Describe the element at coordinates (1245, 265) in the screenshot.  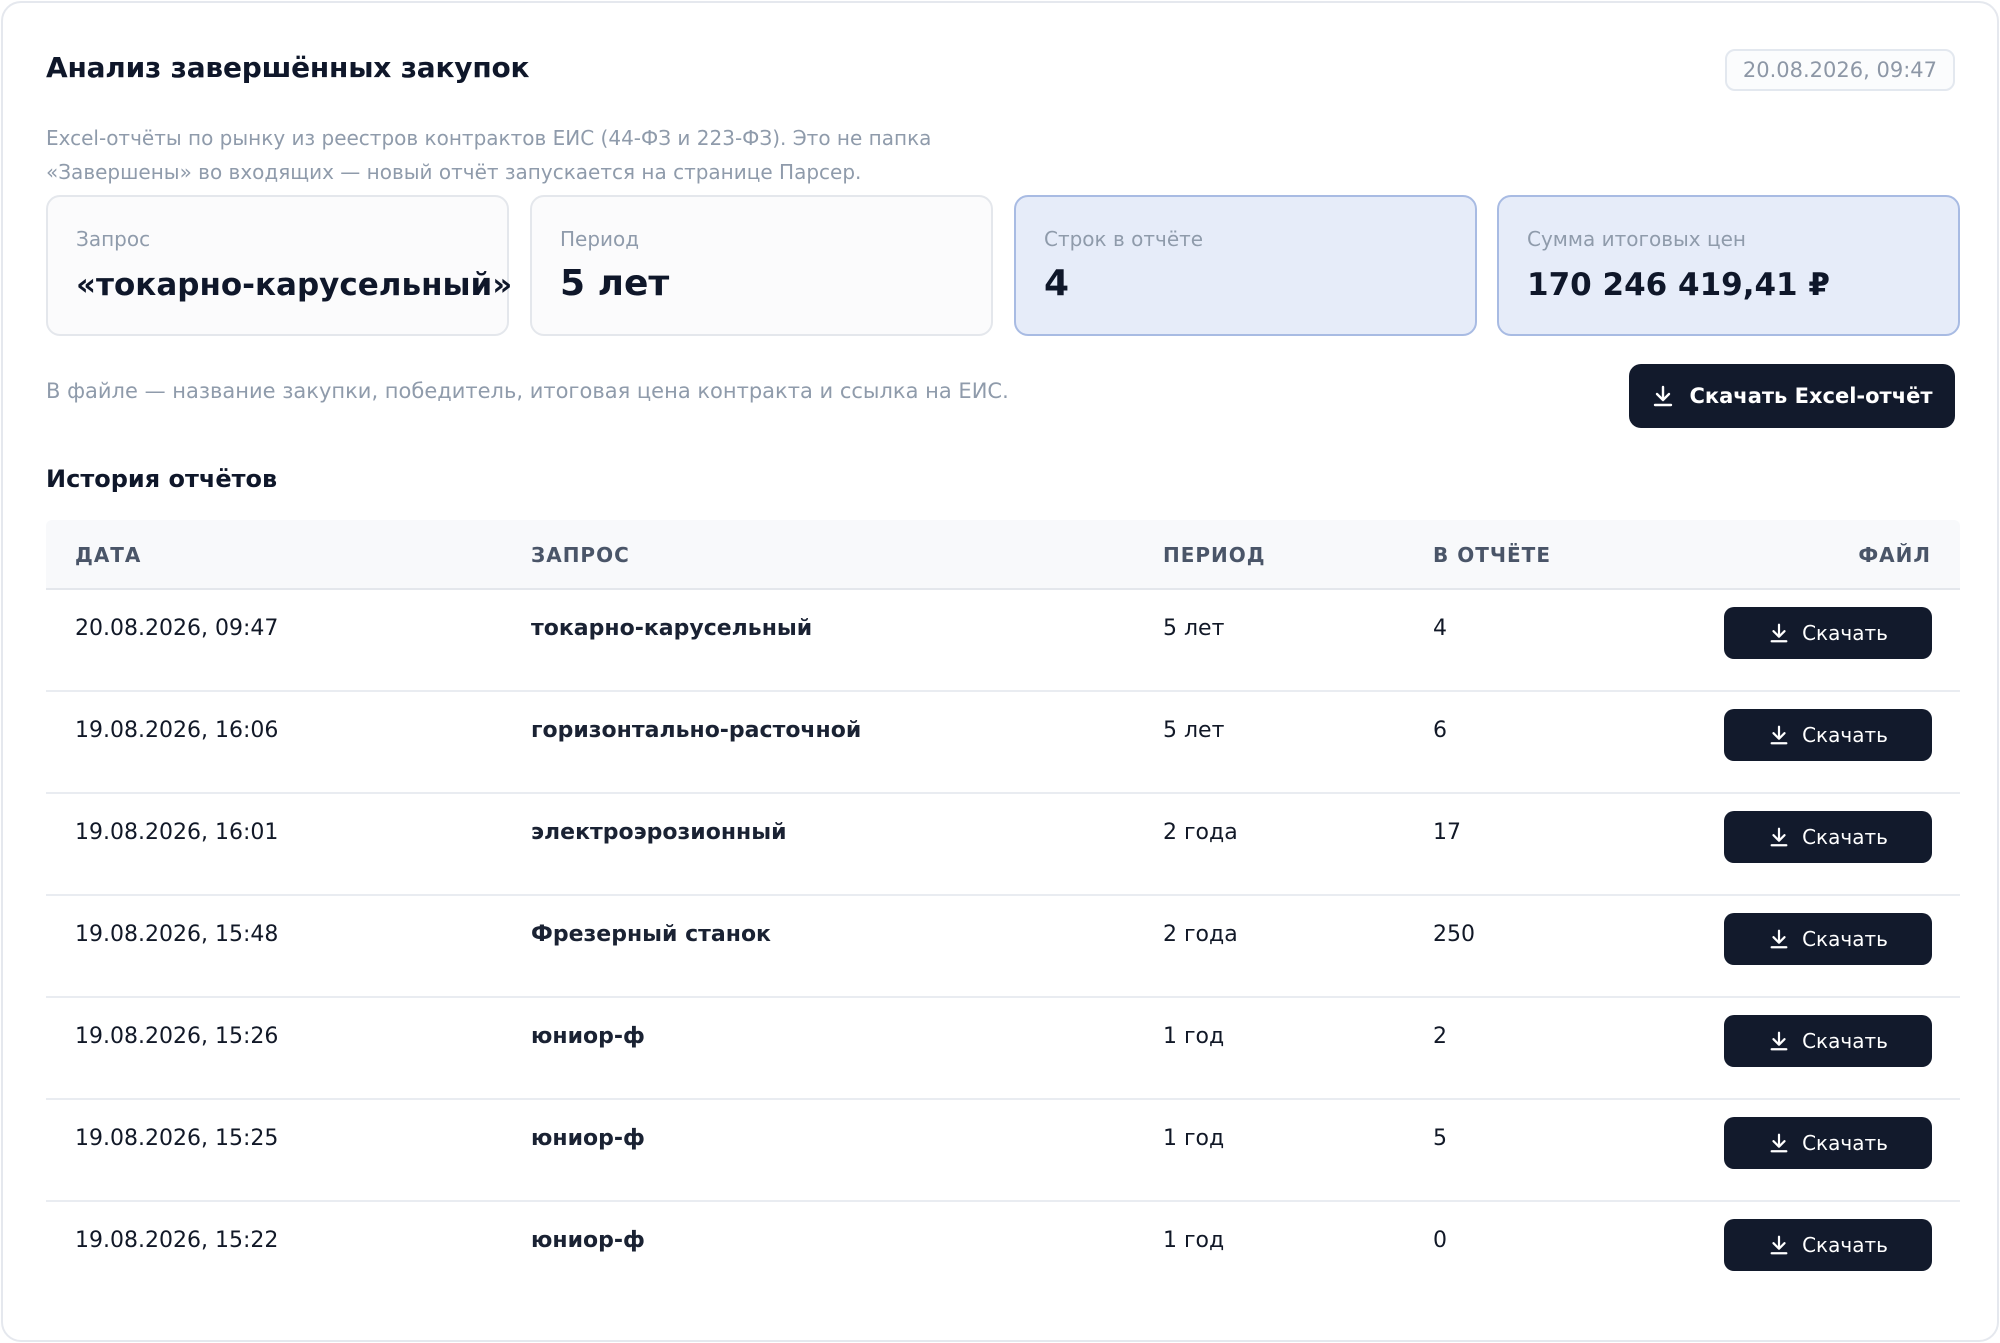
I see `stat-card-rows: Строк в отчёте 4` at that location.